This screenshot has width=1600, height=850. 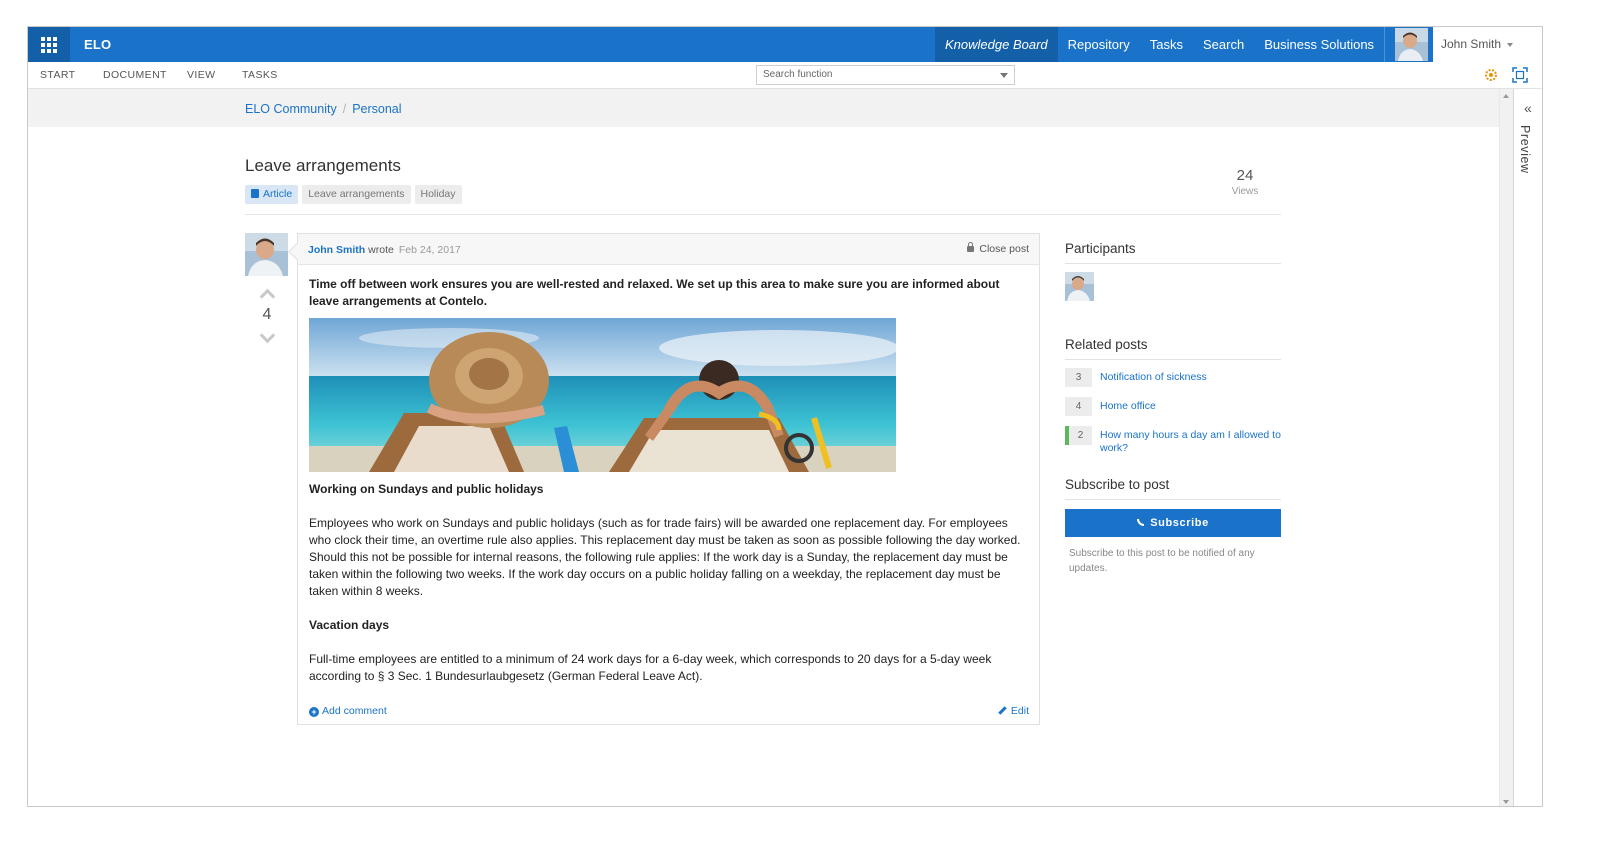 I want to click on scroll-down-icon, so click(x=1506, y=802).